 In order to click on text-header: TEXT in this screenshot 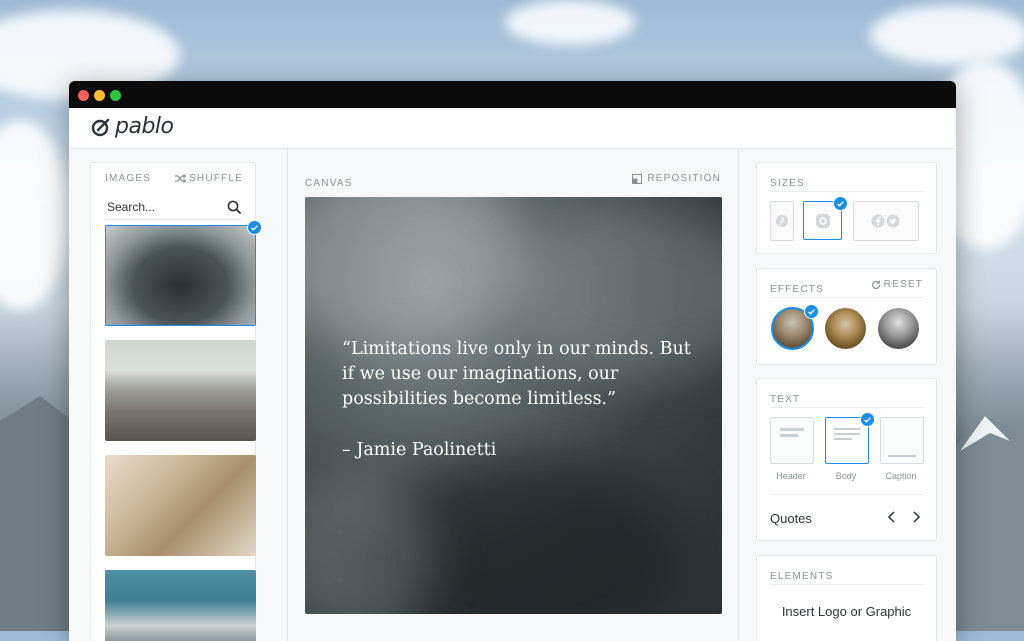, I will do `click(846, 398)`.